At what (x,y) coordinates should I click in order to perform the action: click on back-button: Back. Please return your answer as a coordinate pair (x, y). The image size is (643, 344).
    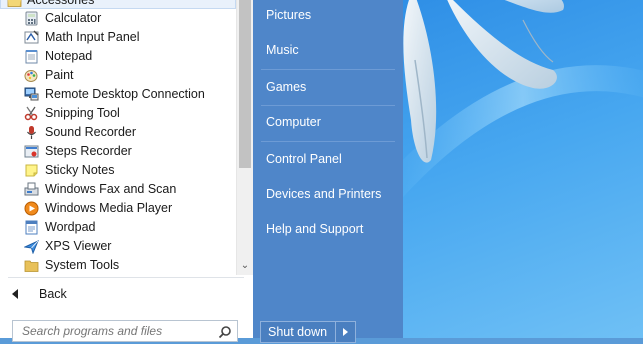
    Looking at the image, I should click on (126, 295).